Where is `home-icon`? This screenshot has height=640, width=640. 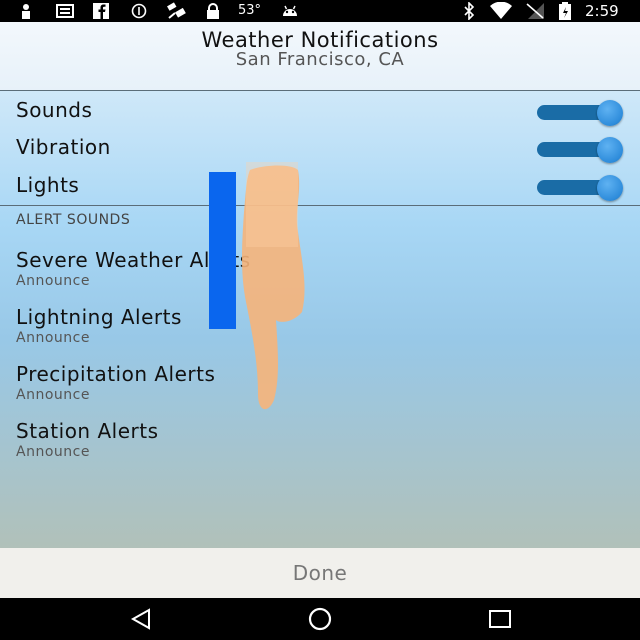 home-icon is located at coordinates (320, 619).